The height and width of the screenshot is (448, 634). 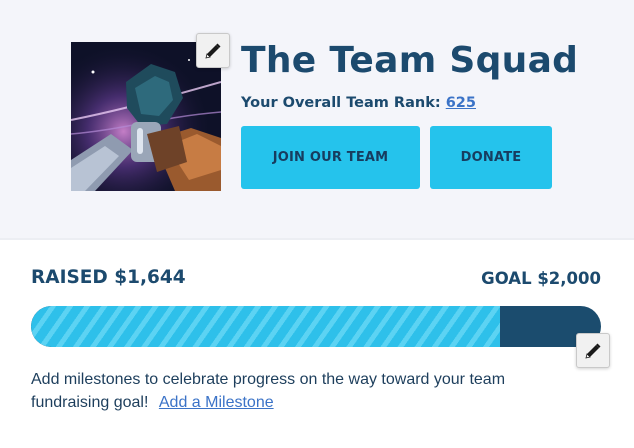 I want to click on team-name-heading: The Team Squad, so click(x=410, y=60).